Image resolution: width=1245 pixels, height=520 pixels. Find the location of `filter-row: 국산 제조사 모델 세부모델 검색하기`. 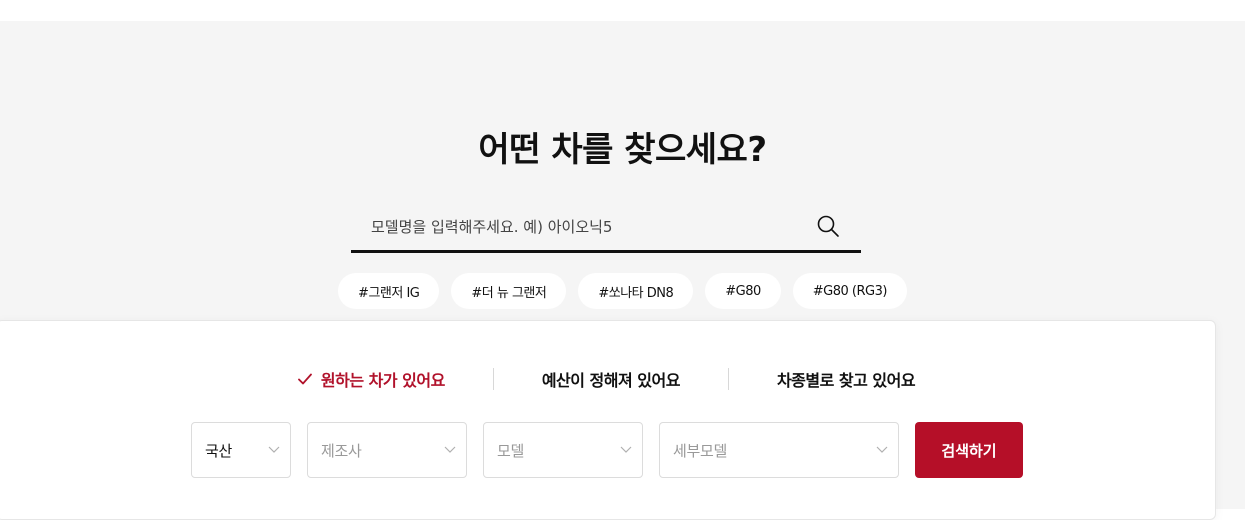

filter-row: 국산 제조사 모델 세부모델 검색하기 is located at coordinates (607, 450).